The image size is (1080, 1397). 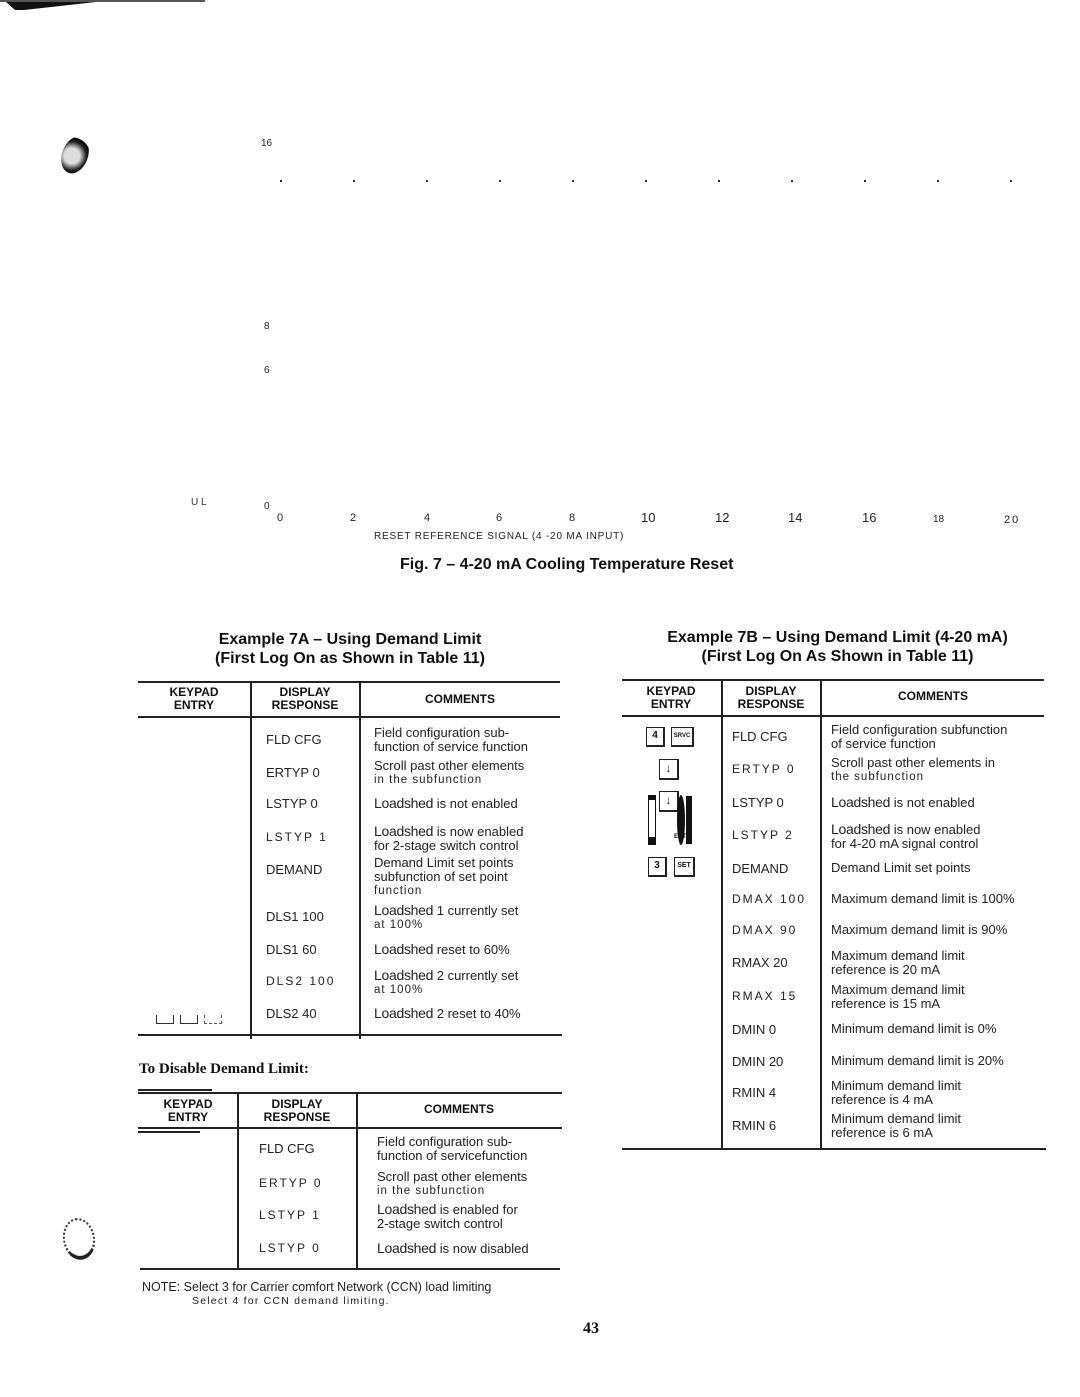 What do you see at coordinates (460, 699) in the screenshot?
I see `header-comments: COMMENTS` at bounding box center [460, 699].